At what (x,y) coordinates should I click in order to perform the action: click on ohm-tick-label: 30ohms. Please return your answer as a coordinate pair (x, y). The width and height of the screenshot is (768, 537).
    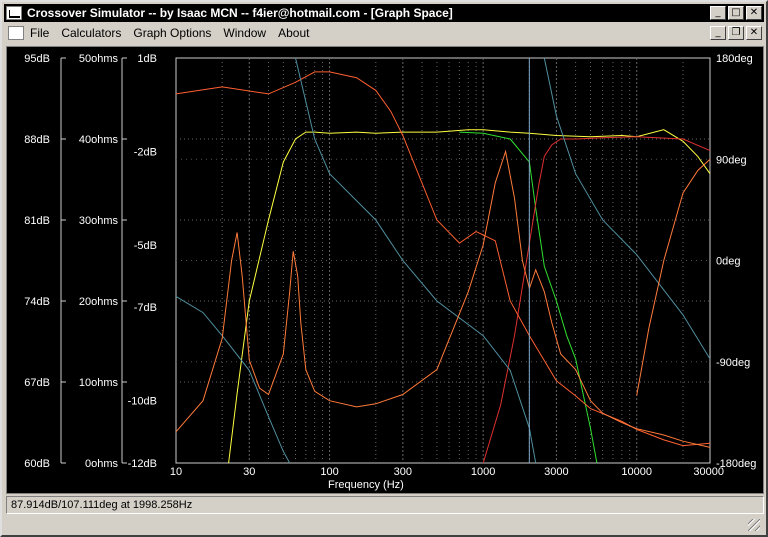
    Looking at the image, I should click on (99, 221).